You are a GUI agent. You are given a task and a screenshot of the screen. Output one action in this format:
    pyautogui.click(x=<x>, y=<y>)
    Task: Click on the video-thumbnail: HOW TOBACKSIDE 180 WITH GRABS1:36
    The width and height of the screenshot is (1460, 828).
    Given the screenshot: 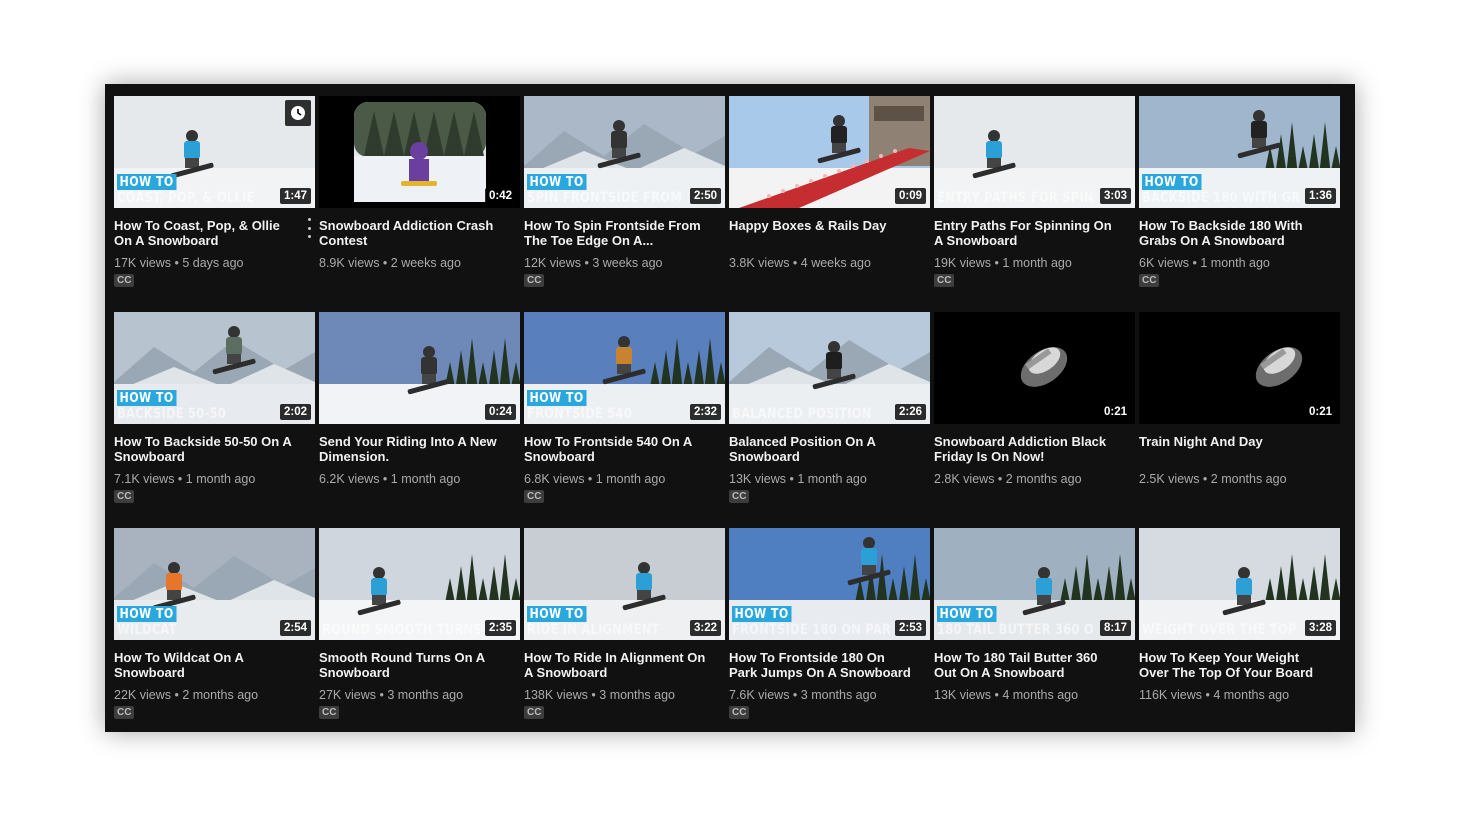 What is the action you would take?
    pyautogui.click(x=1239, y=152)
    